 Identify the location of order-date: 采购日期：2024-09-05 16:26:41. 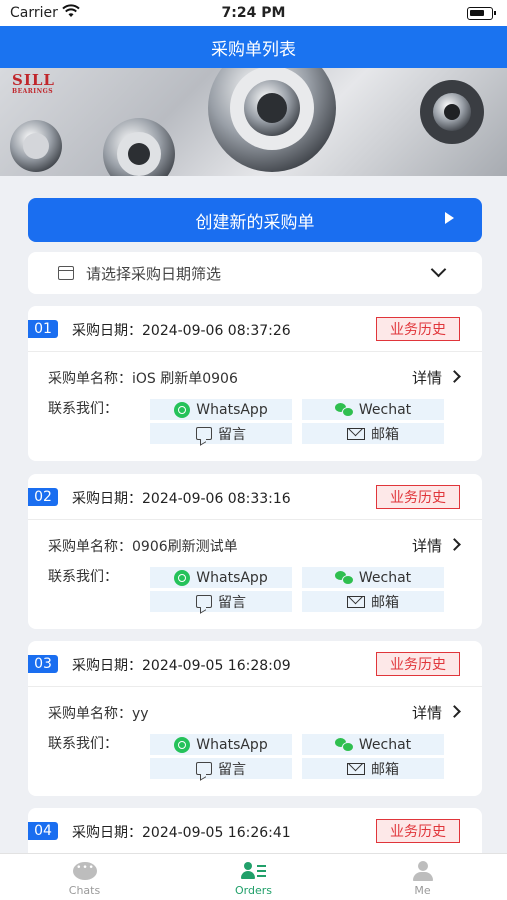
(181, 833).